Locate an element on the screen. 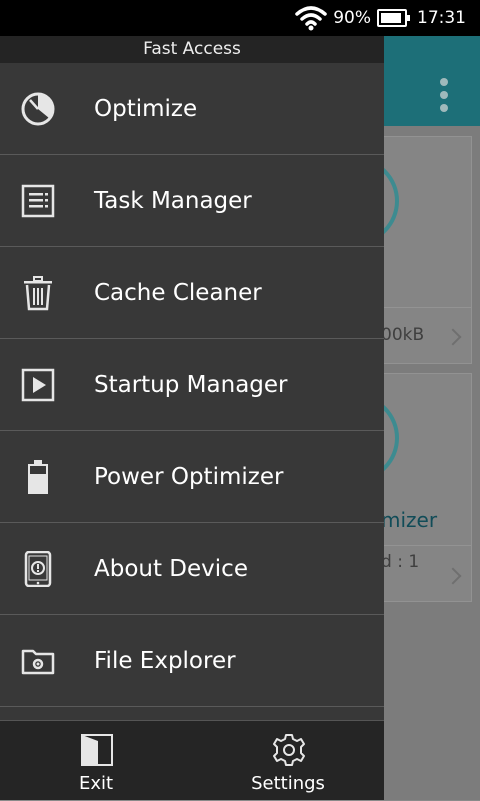 This screenshot has width=480, height=801. trash-icon is located at coordinates (38, 293).